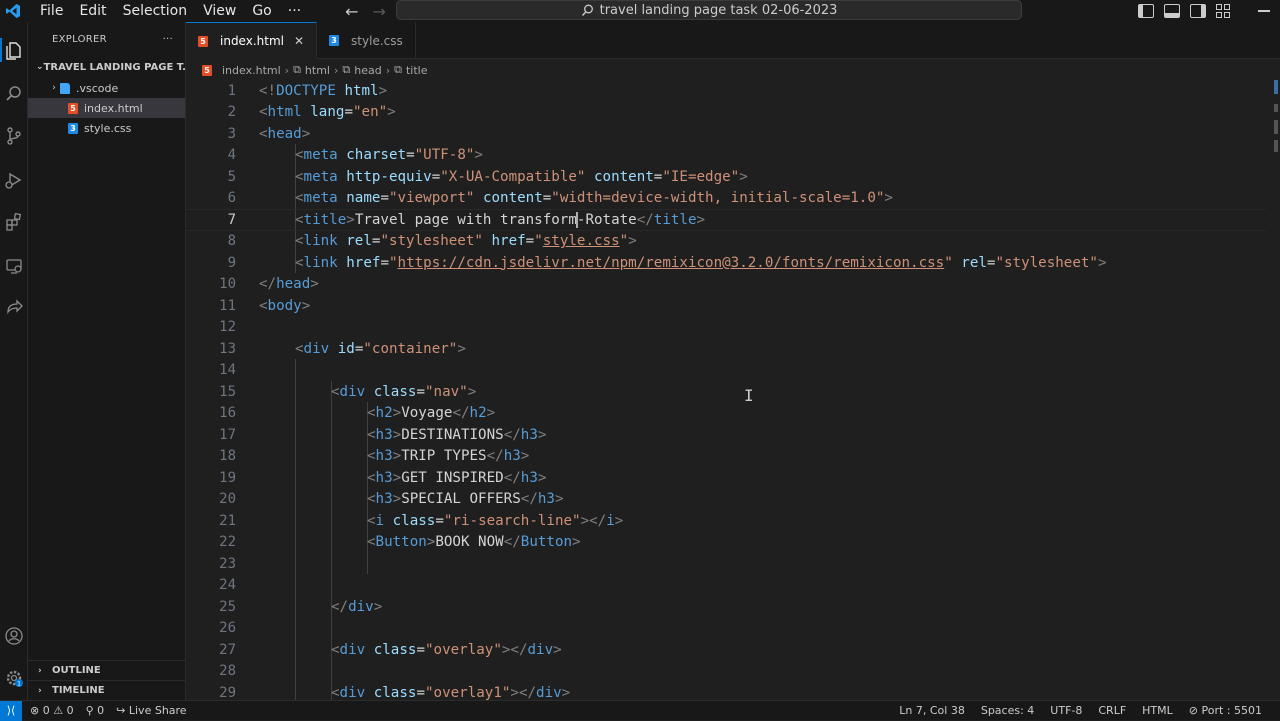 This screenshot has width=1280, height=721. What do you see at coordinates (1225, 710) in the screenshot?
I see `live-server-port: ⊘ Port : 5501` at bounding box center [1225, 710].